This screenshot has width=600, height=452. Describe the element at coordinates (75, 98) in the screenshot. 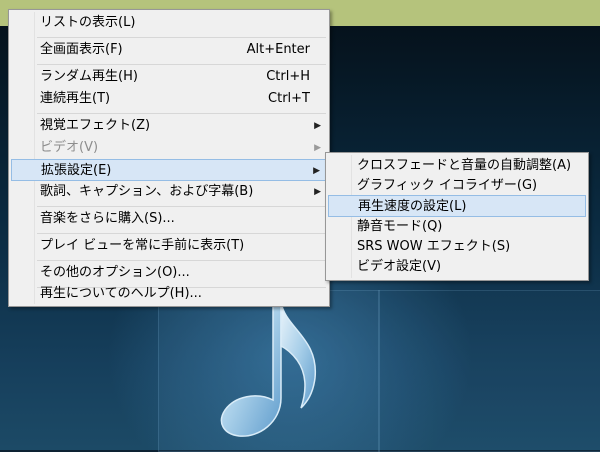

I see `menu-item-label: 連続再生(T)` at that location.